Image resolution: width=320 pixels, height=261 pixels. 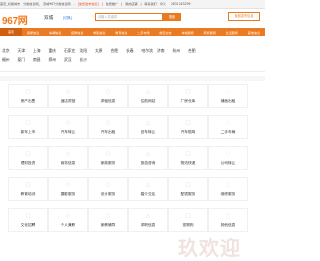 What do you see at coordinates (108, 96) in the screenshot?
I see `category-cell: ○ 求租信息` at bounding box center [108, 96].